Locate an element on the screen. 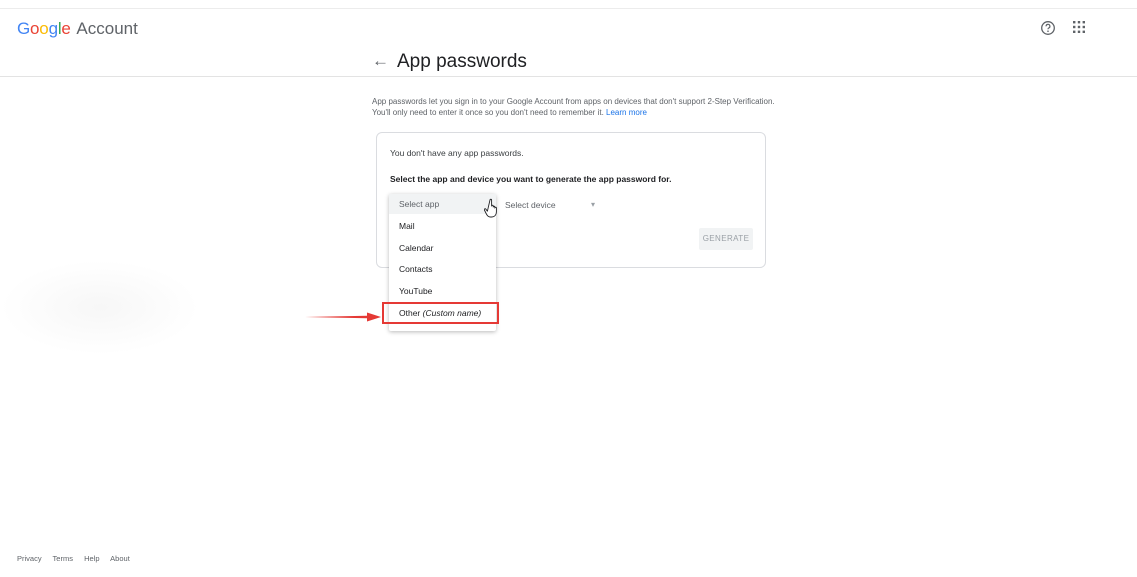  select-device-dropdown: Select device is located at coordinates (530, 205).